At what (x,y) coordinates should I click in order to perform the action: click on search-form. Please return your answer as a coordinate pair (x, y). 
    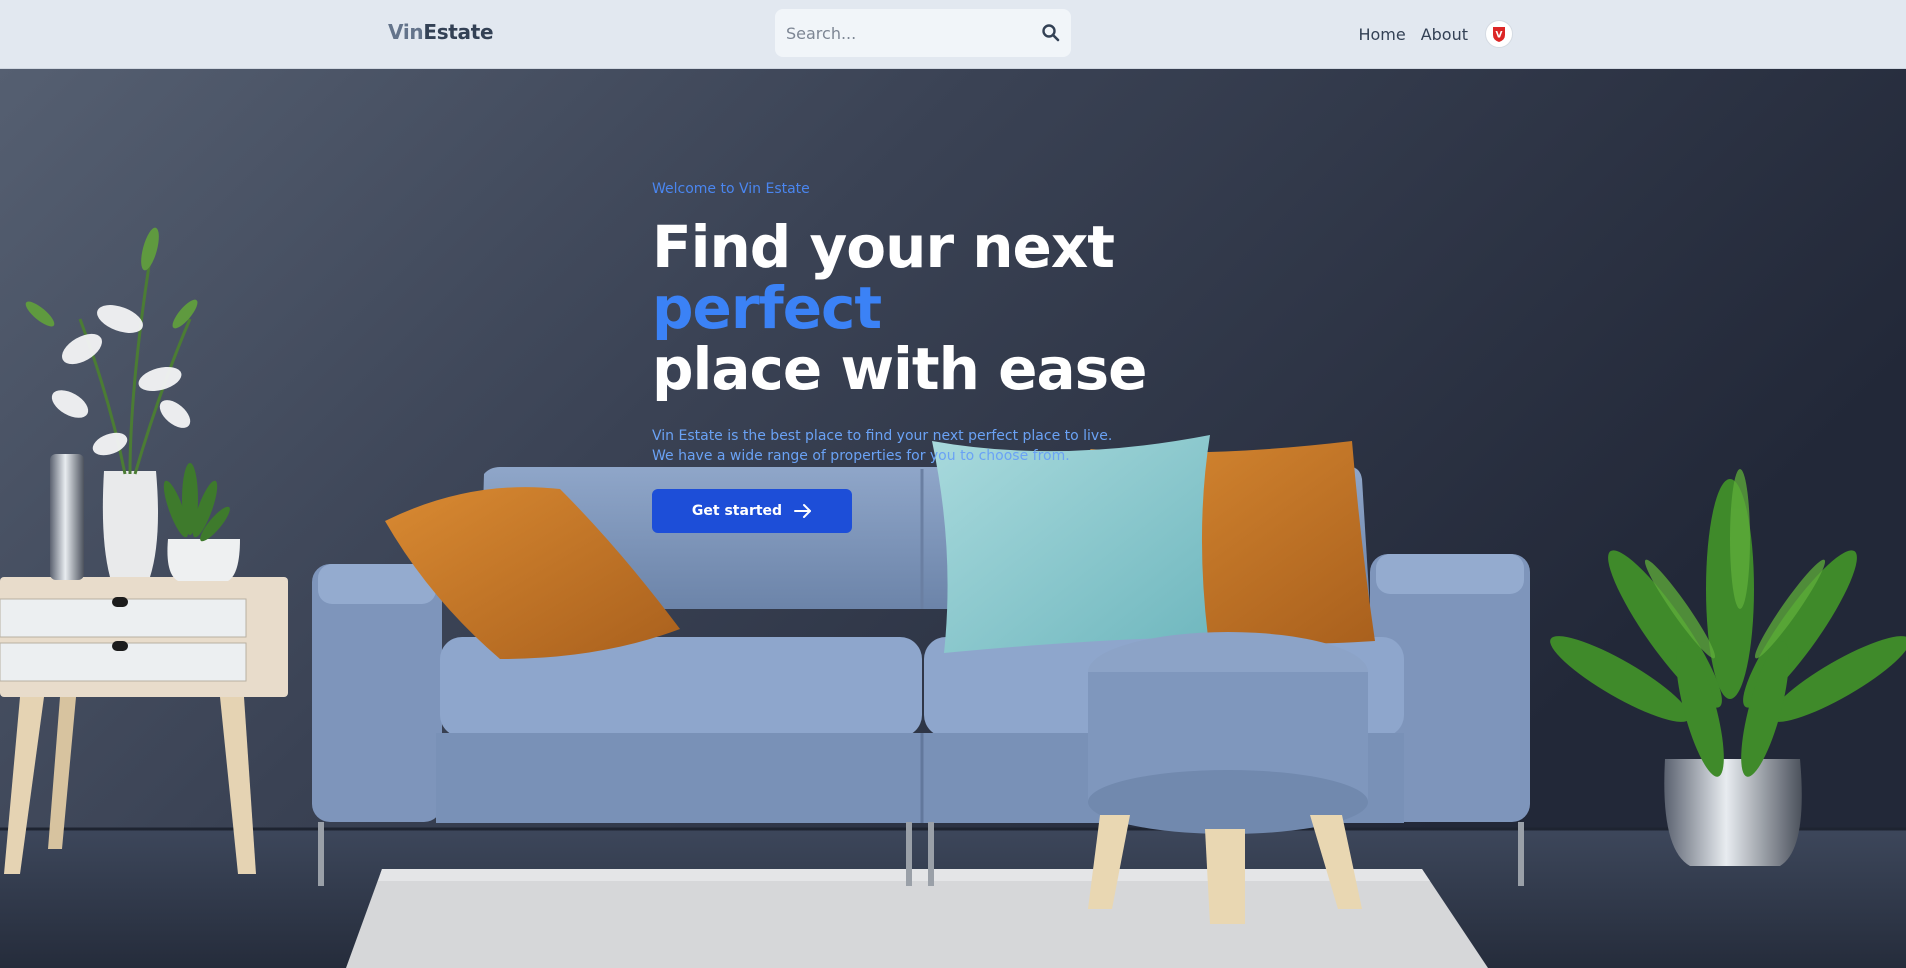
    Looking at the image, I should click on (923, 33).